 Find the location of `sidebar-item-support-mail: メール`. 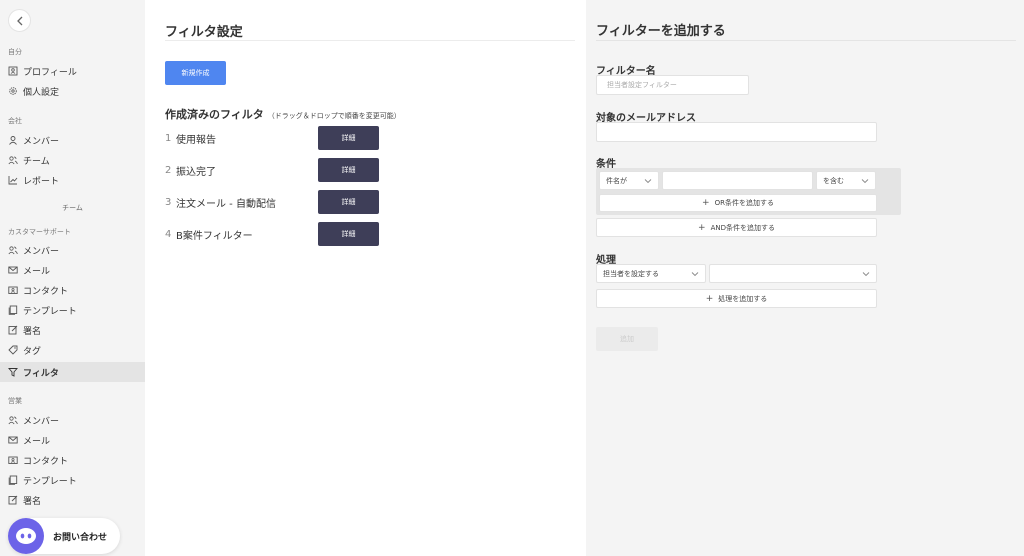

sidebar-item-support-mail: メール is located at coordinates (72, 270).